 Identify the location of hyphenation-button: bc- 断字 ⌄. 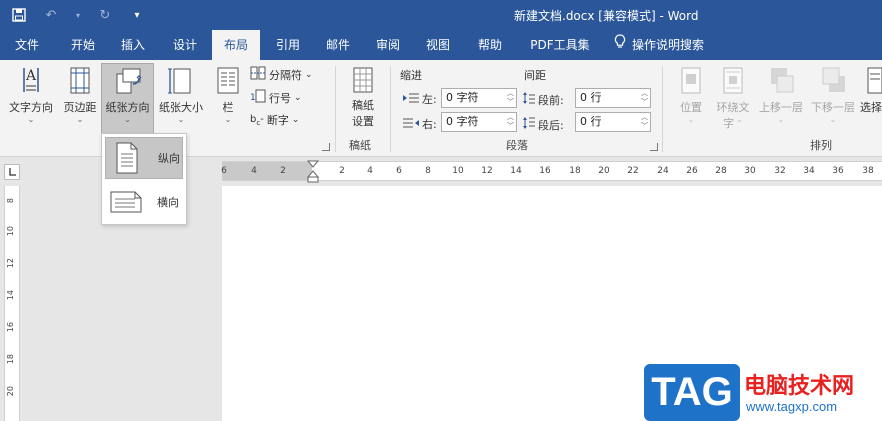
(274, 120).